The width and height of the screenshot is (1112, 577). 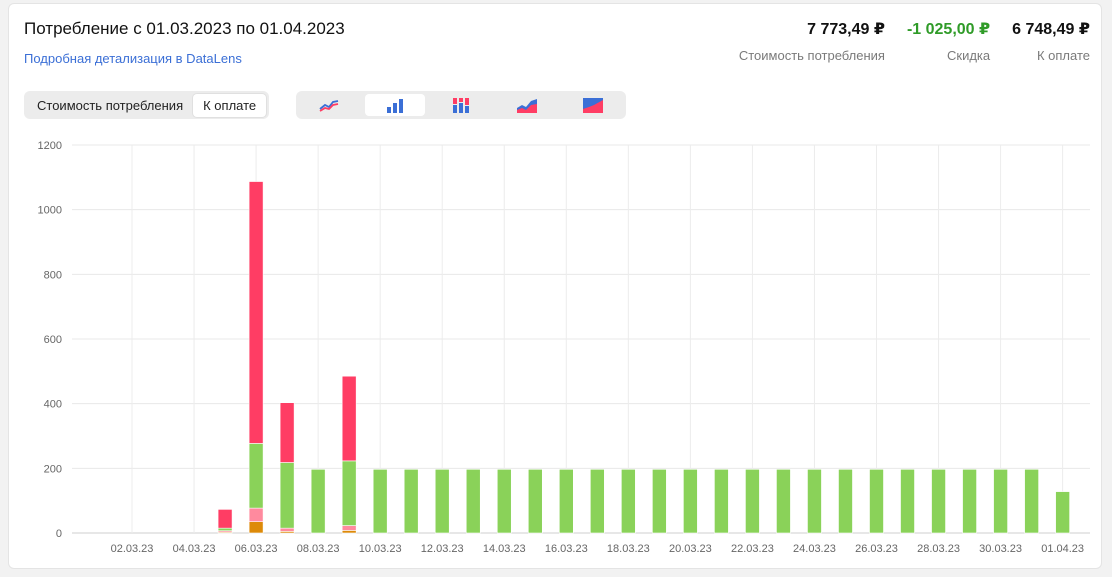 I want to click on x-tick-label: 12.03.23, so click(x=442, y=549).